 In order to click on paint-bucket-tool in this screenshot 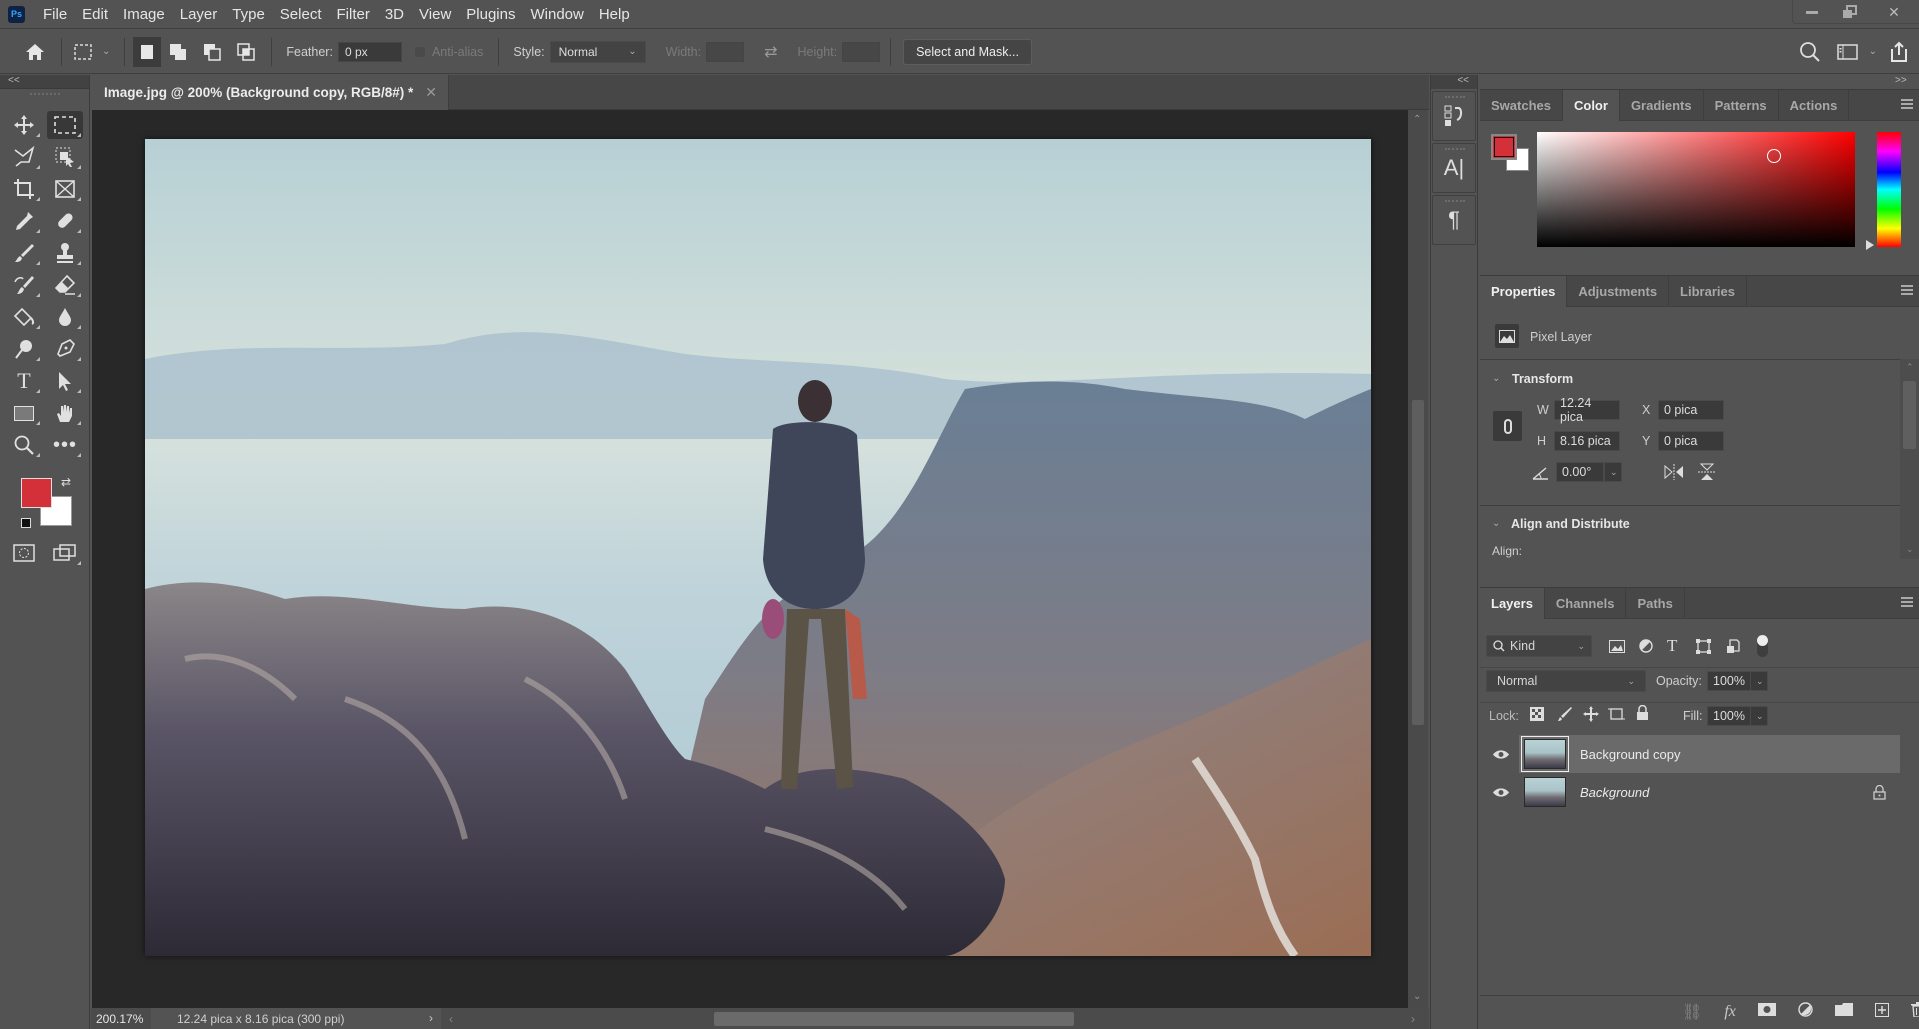, I will do `click(24, 317)`.